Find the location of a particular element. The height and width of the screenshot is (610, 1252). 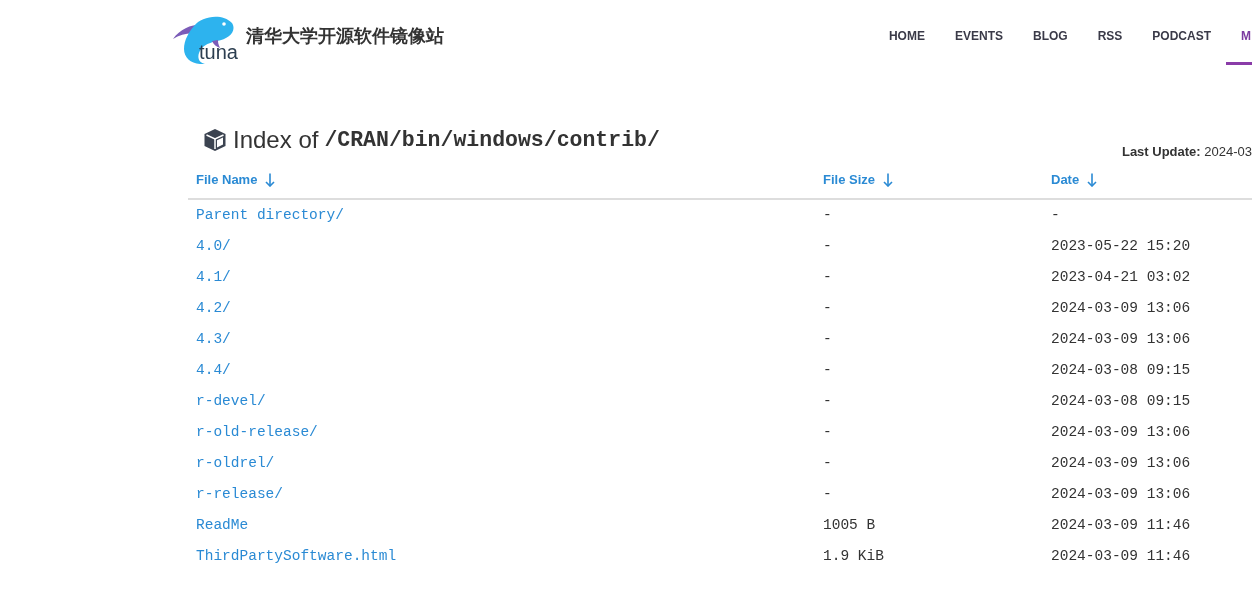

file-link: r-oldrel/ is located at coordinates (235, 463).